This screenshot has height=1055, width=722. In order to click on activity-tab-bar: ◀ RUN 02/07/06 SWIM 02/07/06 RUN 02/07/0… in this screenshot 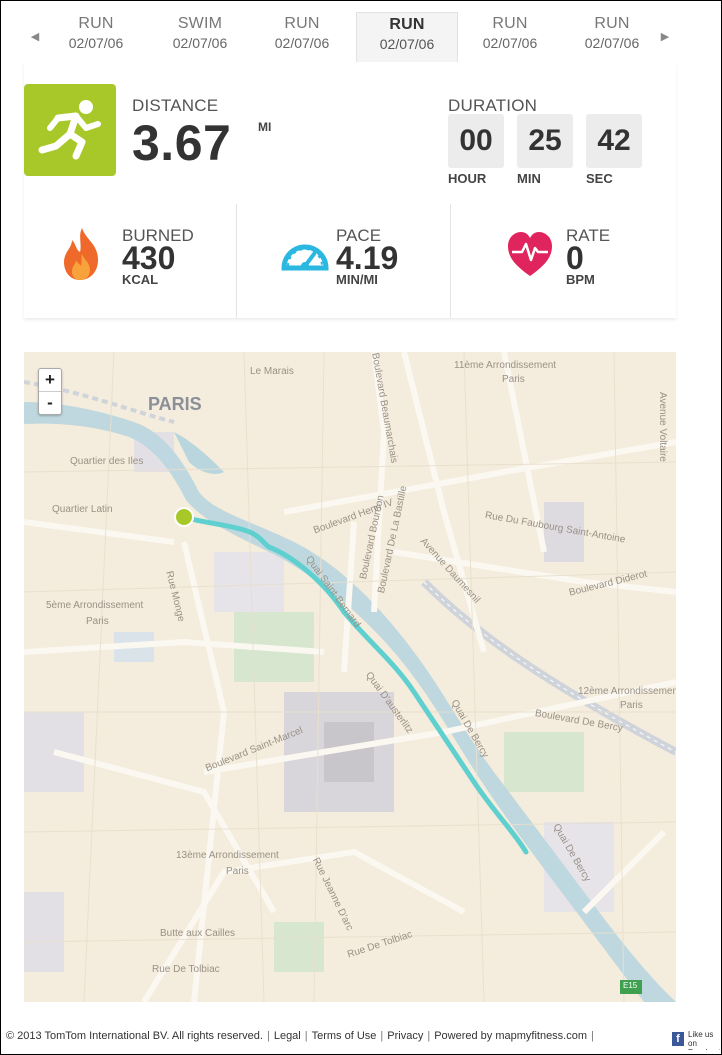, I will do `click(350, 37)`.